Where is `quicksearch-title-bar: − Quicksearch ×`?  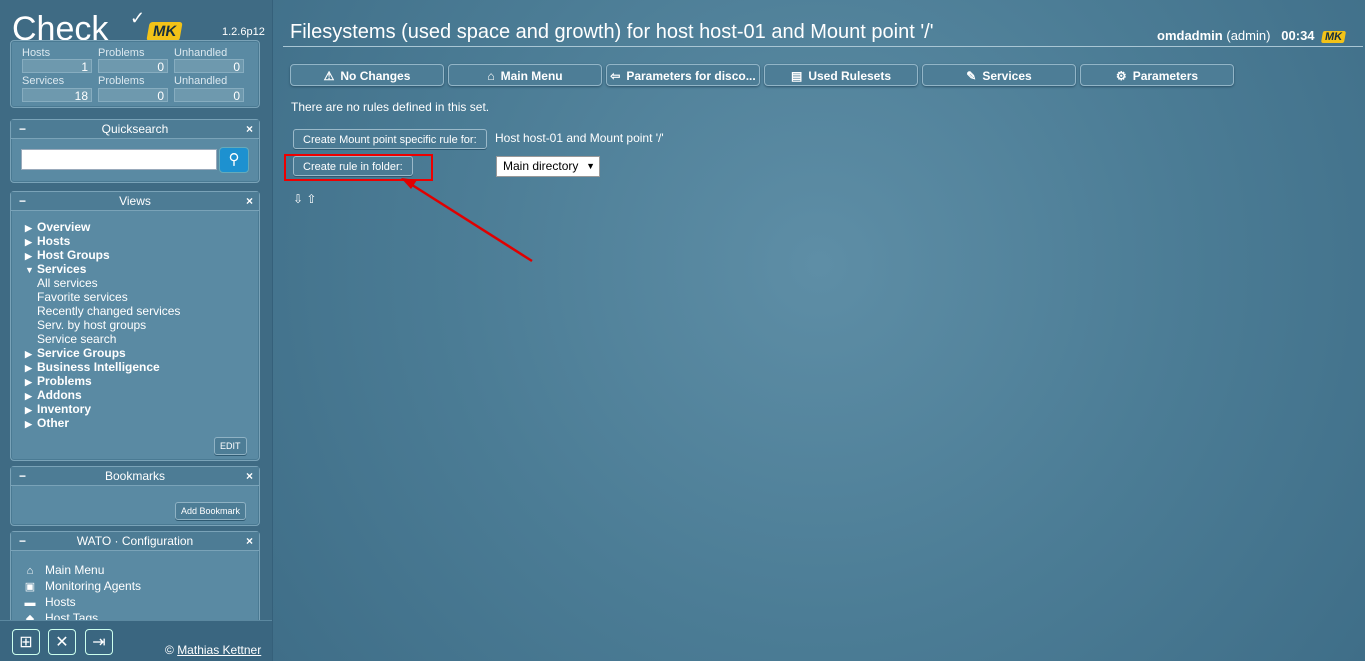 quicksearch-title-bar: − Quicksearch × is located at coordinates (135, 129).